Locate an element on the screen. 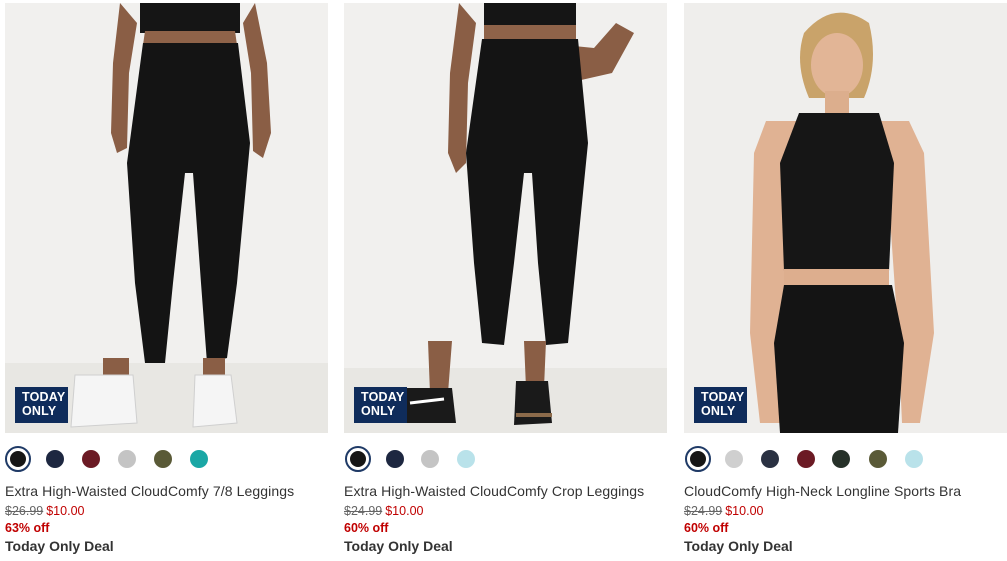 This screenshot has width=1007, height=561. color-swatch-charcoal is located at coordinates (770, 459).